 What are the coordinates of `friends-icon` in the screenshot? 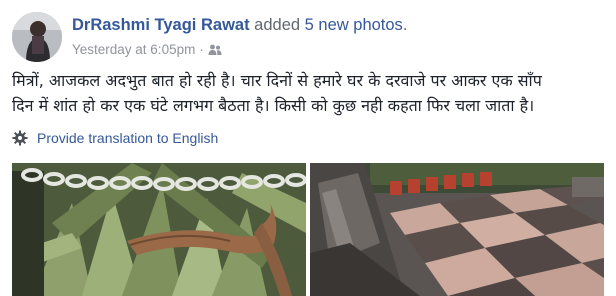 It's located at (215, 50).